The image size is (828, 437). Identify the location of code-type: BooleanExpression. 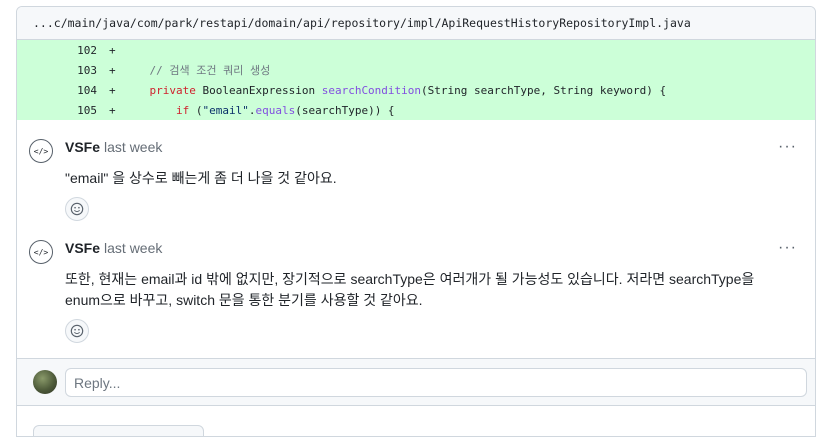
(259, 90).